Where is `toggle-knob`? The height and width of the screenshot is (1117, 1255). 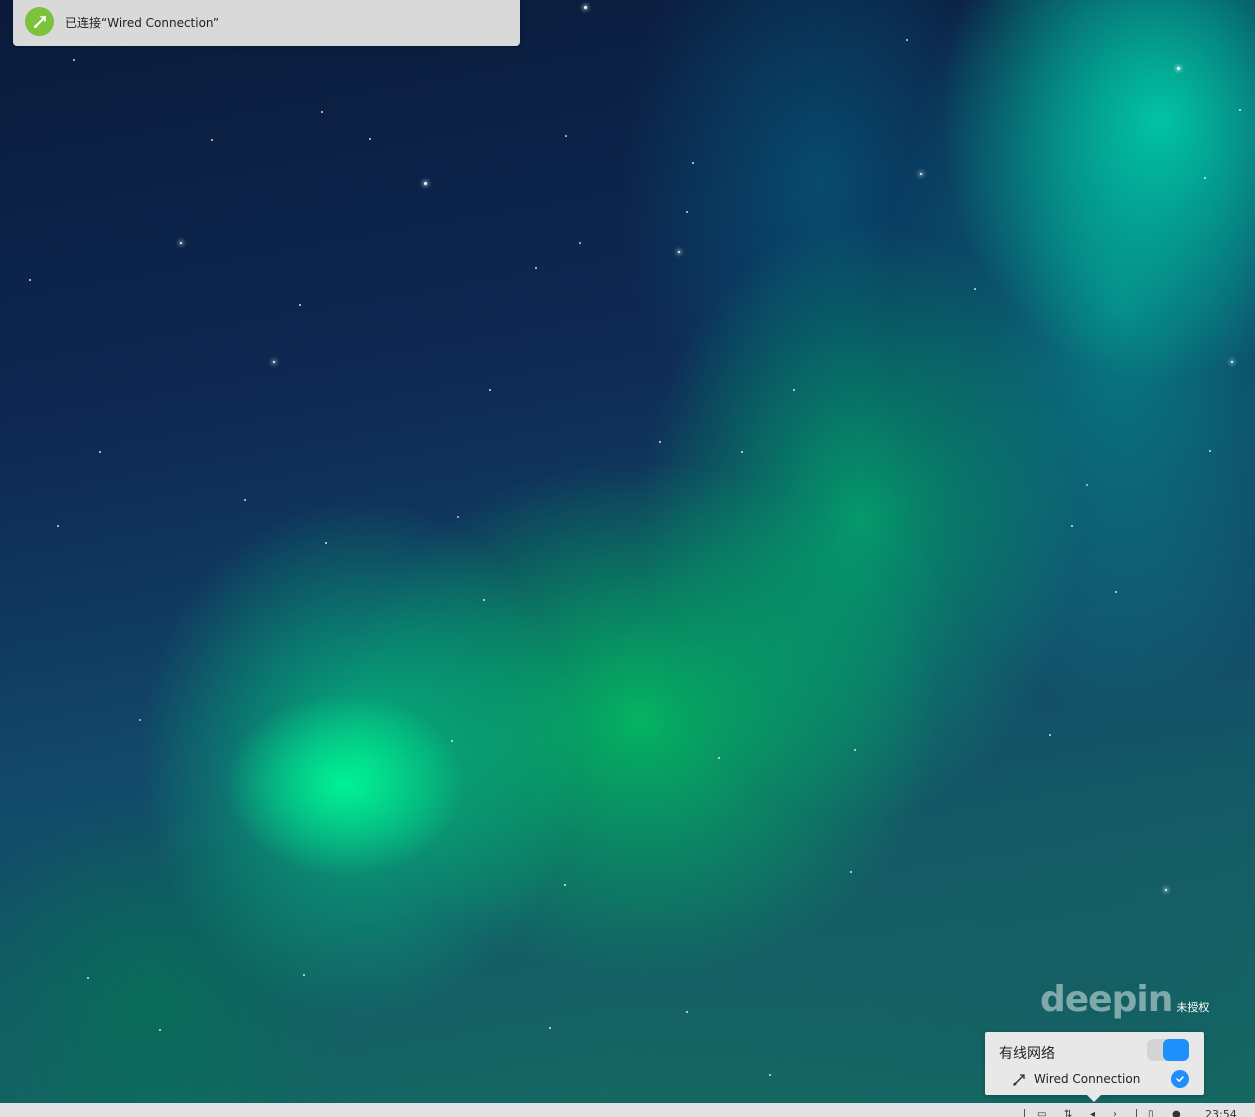 toggle-knob is located at coordinates (1176, 1050).